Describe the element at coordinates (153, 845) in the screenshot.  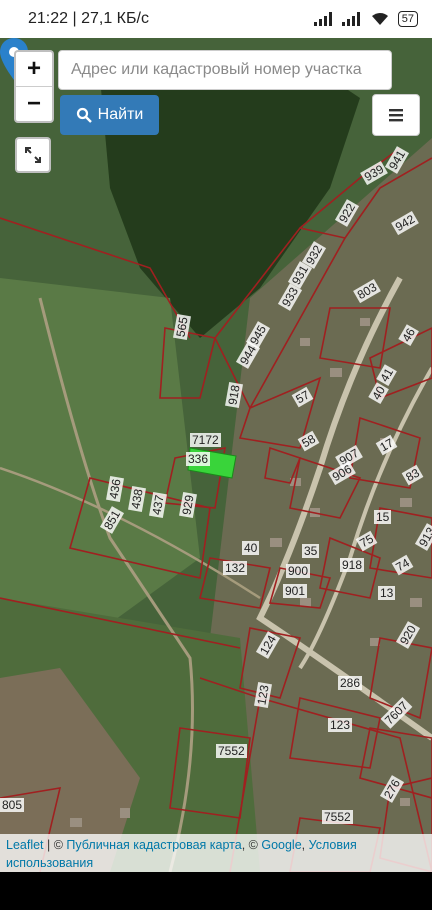
I see `cadastral-map-link: Публичная кадастровая карта` at that location.